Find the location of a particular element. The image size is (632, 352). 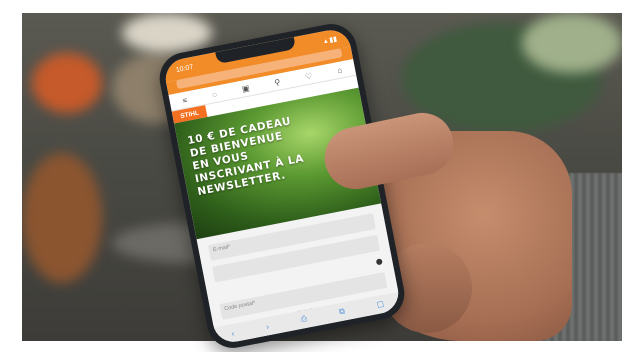

home-icon: ⌂ is located at coordinates (339, 70).